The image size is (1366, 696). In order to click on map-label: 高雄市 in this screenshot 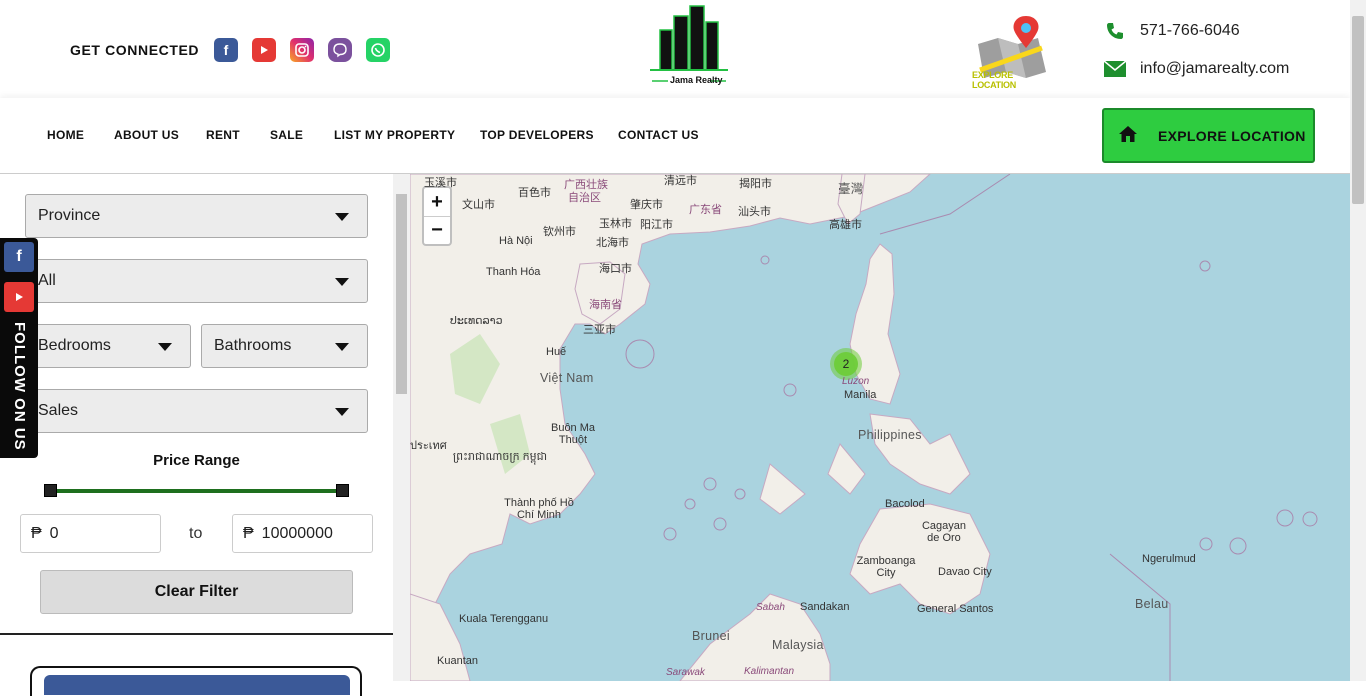, I will do `click(845, 225)`.